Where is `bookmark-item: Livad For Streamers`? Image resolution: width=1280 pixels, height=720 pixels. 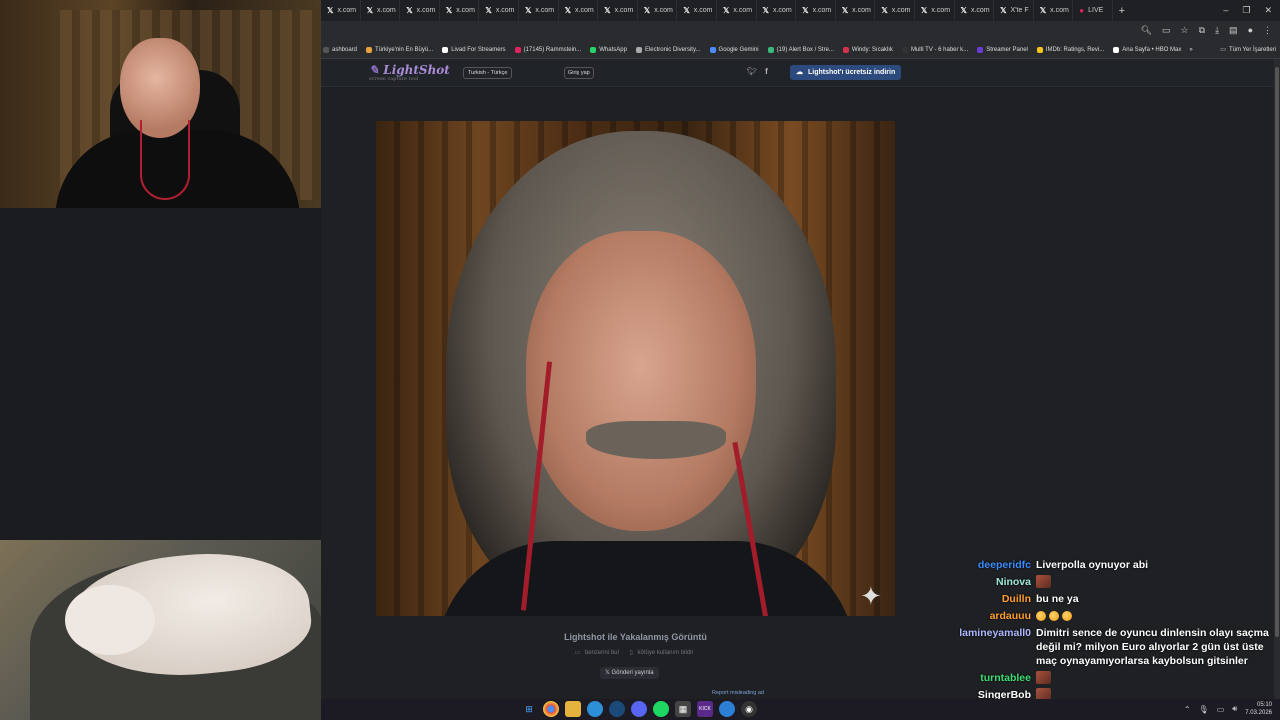
bookmark-item: Livad For Streamers is located at coordinates (474, 49).